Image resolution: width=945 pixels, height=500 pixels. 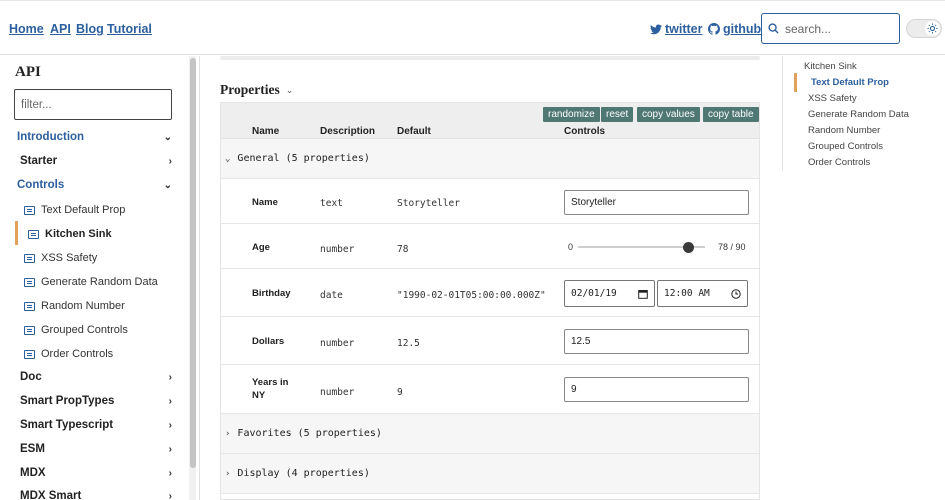 I want to click on row-default: 78, so click(x=403, y=249).